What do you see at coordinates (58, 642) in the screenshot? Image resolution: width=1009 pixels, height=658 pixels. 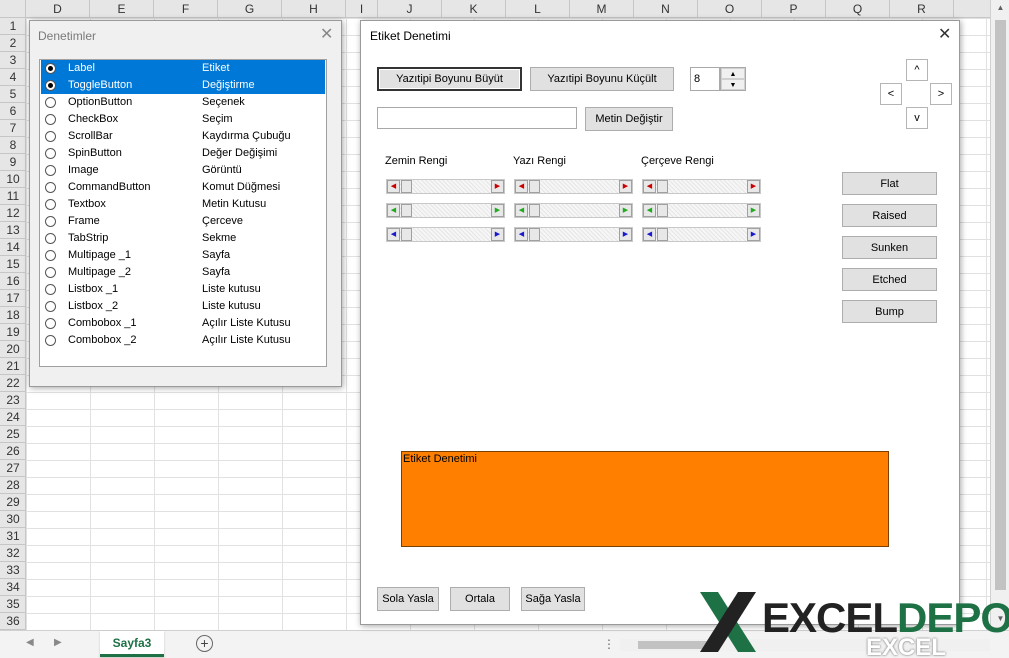 I see `tab-next-icon: ▶` at bounding box center [58, 642].